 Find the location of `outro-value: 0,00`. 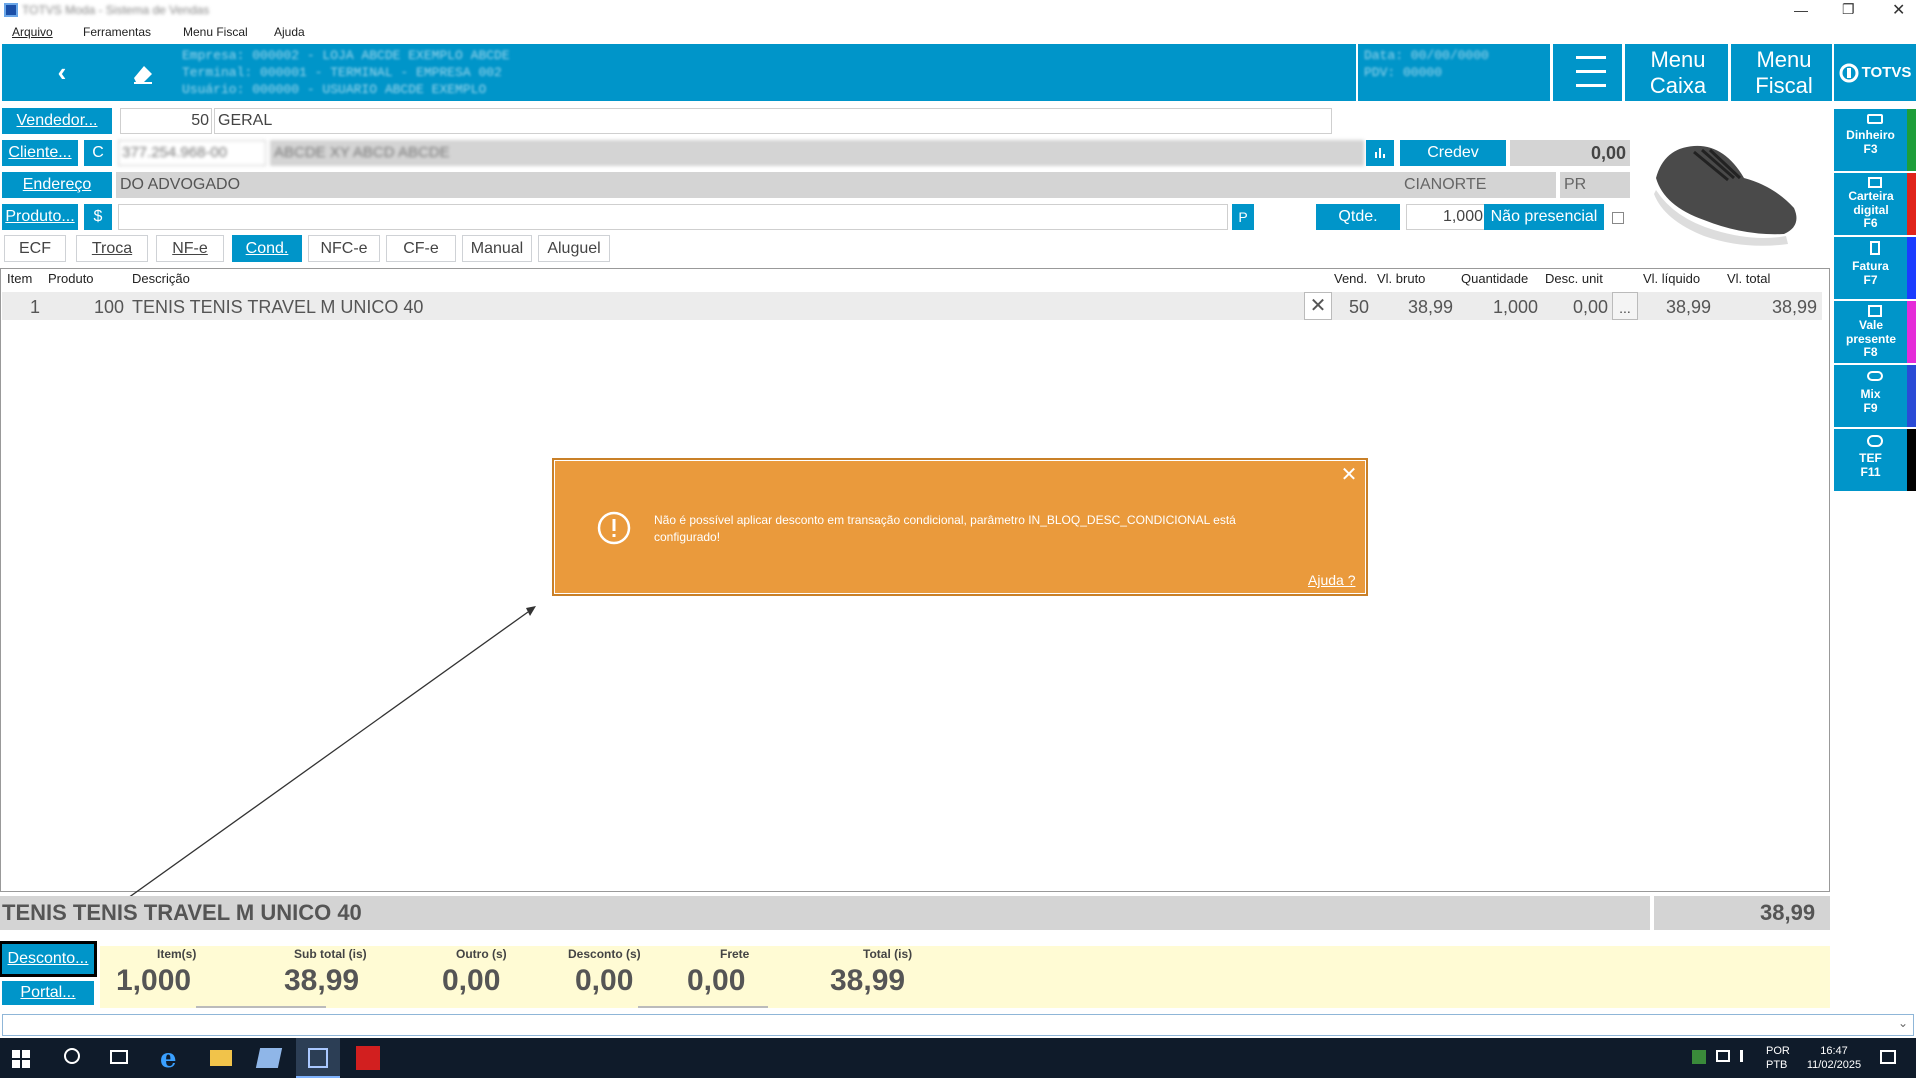

outro-value: 0,00 is located at coordinates (471, 980).